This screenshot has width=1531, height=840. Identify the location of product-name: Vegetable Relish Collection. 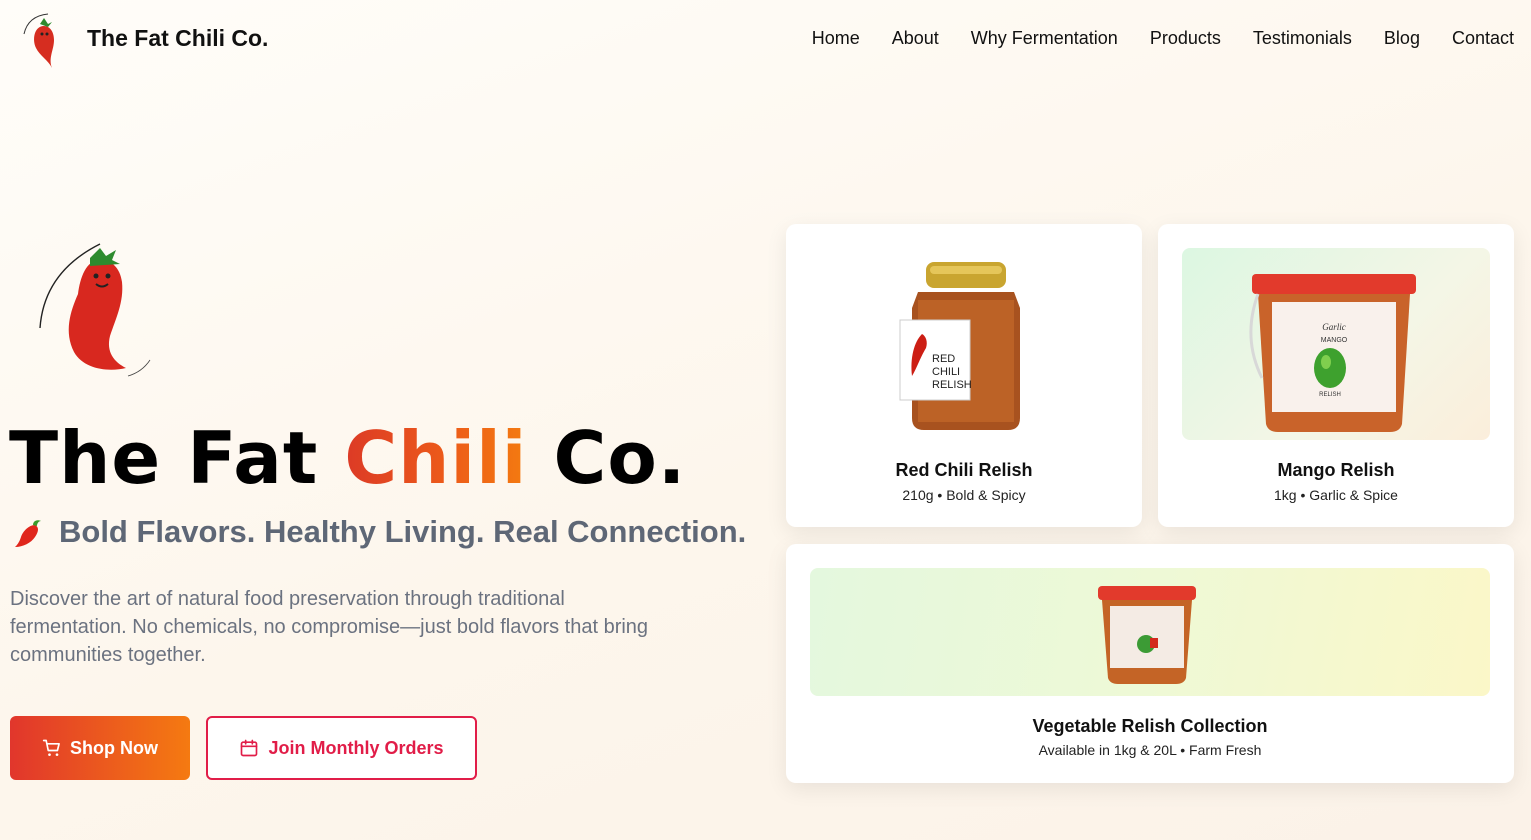
(1150, 726).